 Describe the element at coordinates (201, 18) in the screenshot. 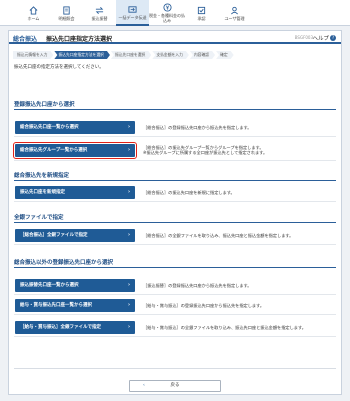

I see `nav-label: 承認` at that location.